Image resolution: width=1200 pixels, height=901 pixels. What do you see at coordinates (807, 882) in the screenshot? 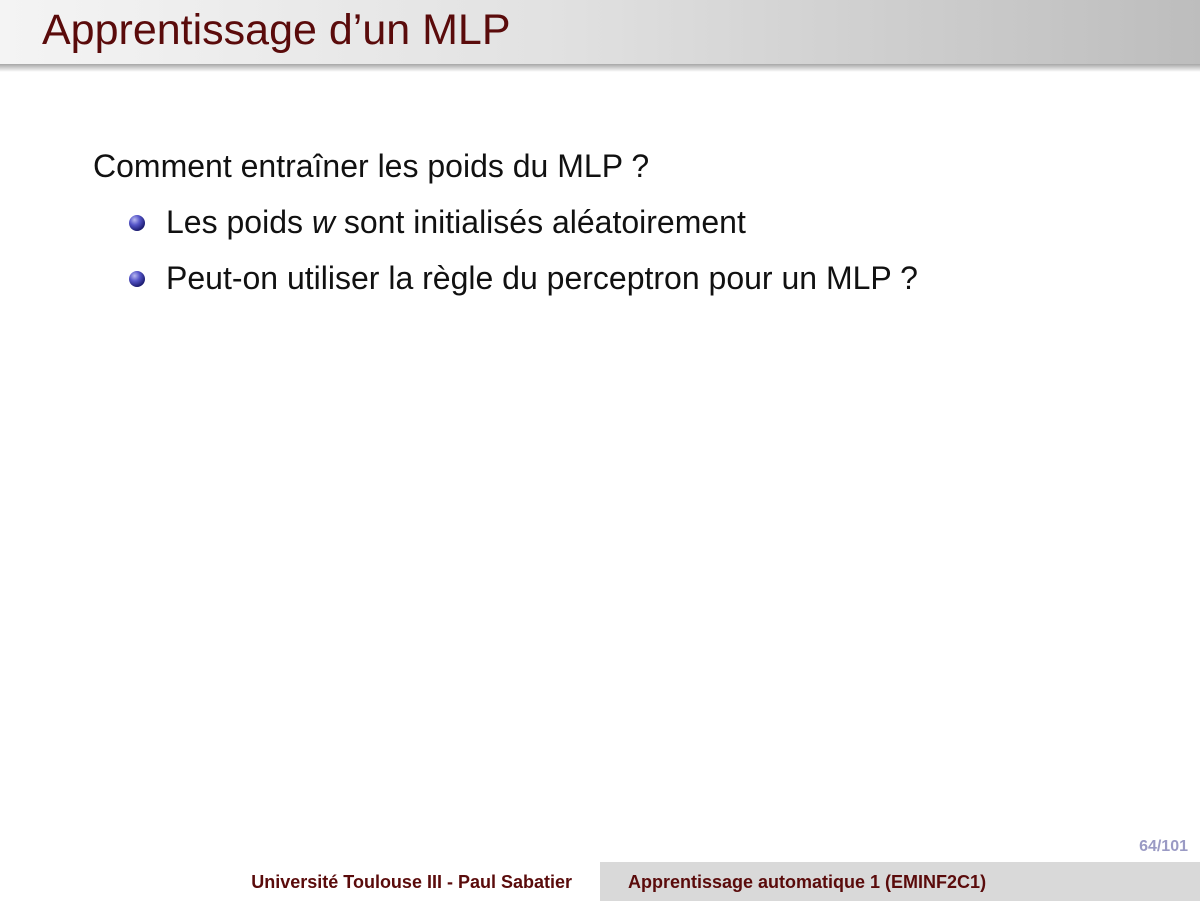
I see `footer-course: Apprentissage automatique 1 (EMINF2C1)` at bounding box center [807, 882].